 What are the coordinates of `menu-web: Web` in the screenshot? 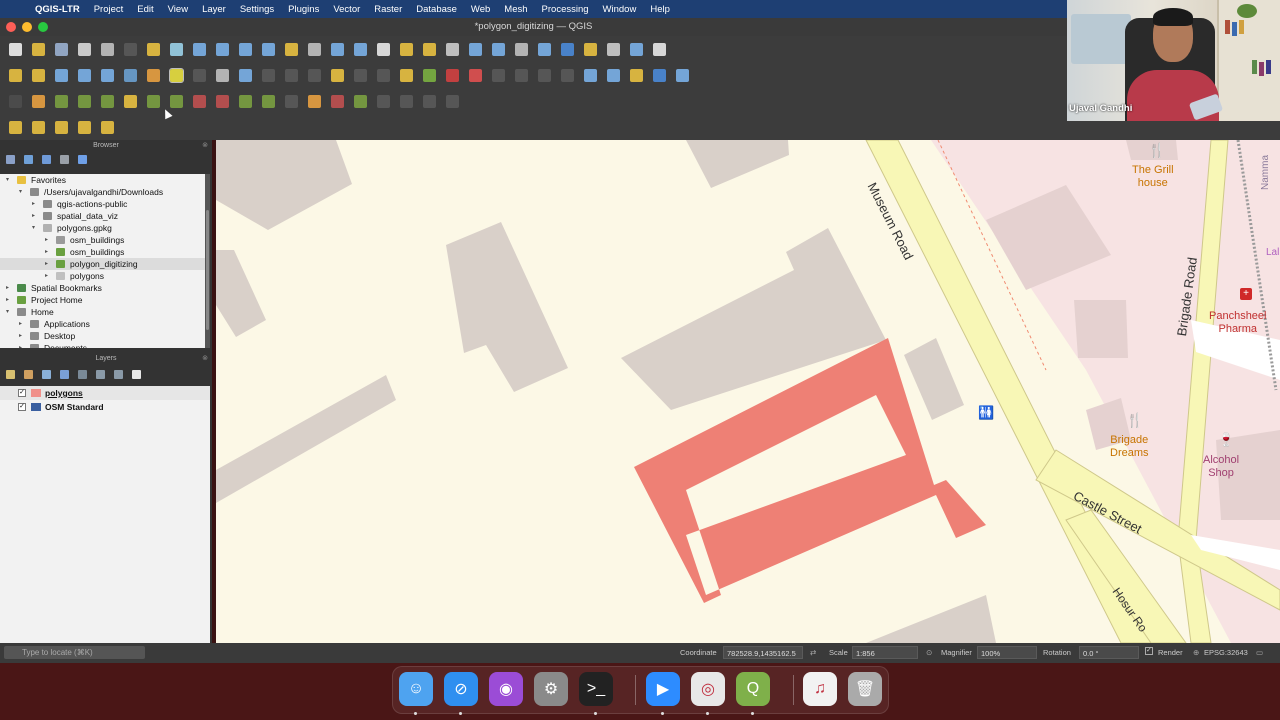 It's located at (480, 9).